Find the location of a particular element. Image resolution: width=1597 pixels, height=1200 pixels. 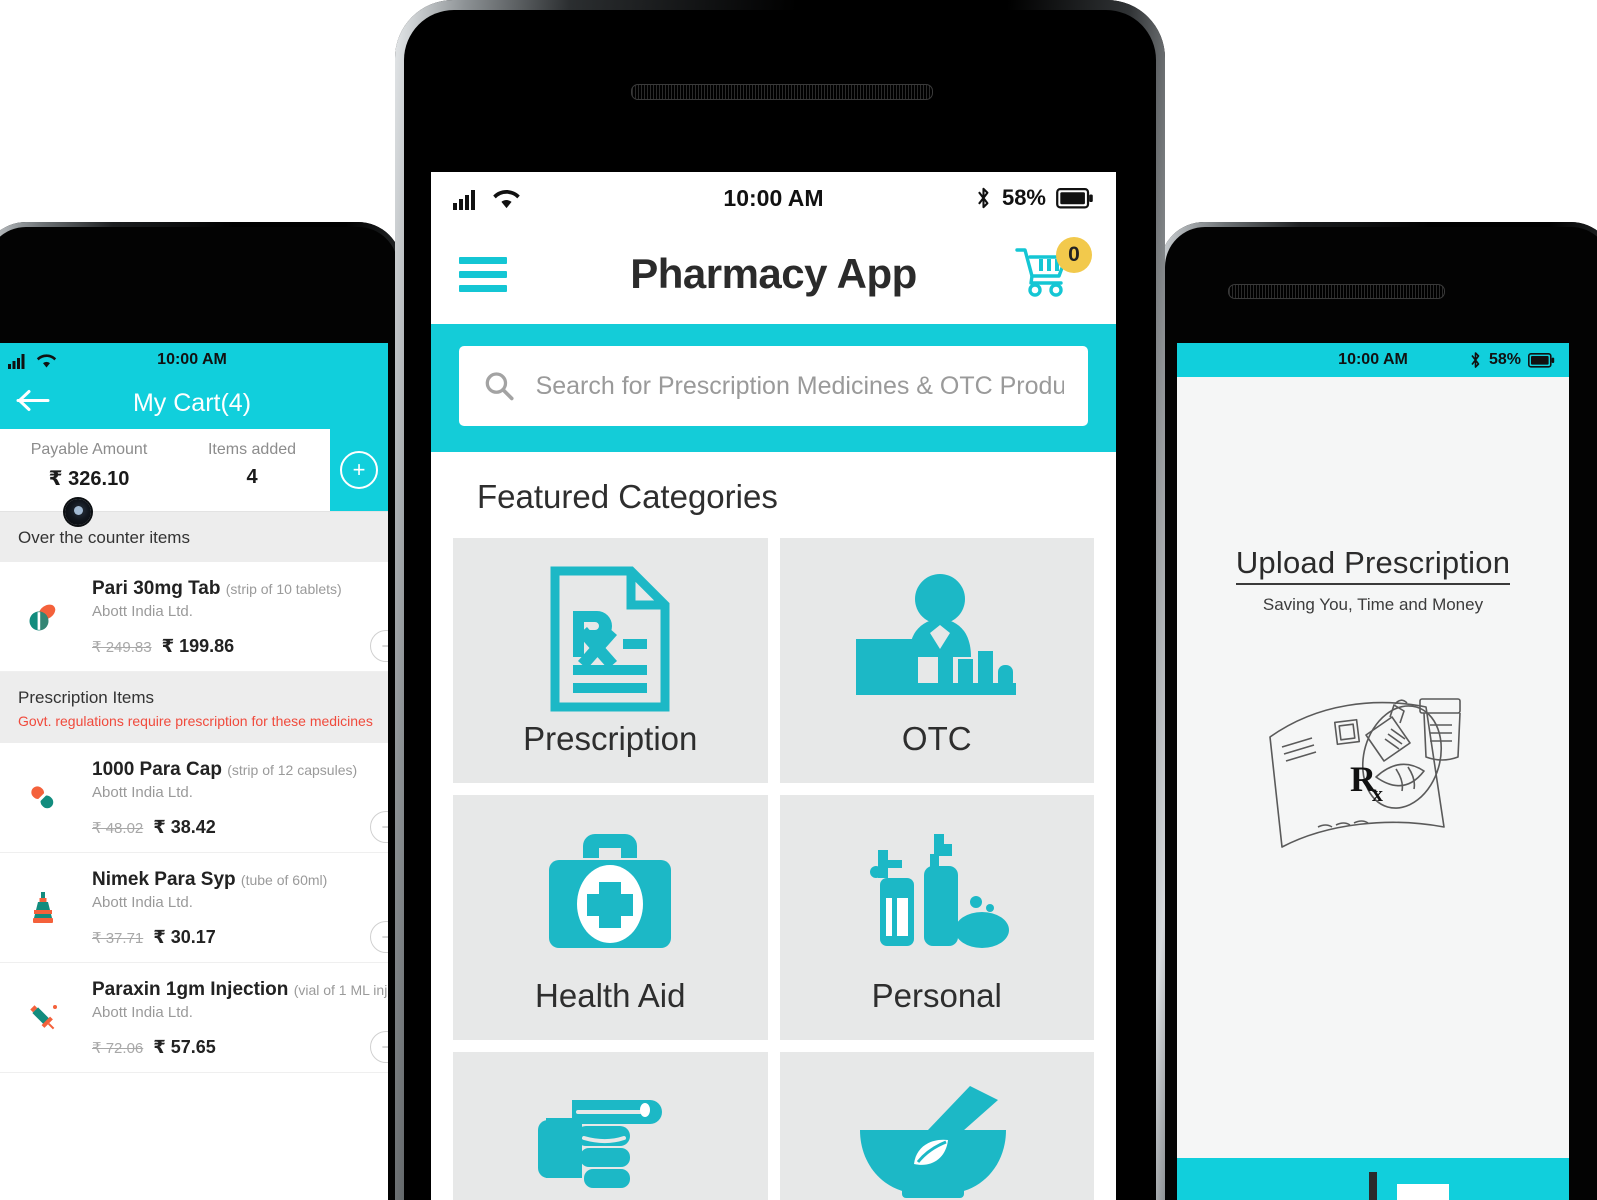

cart-item-mrp: ₹ 37.71 is located at coordinates (118, 938).